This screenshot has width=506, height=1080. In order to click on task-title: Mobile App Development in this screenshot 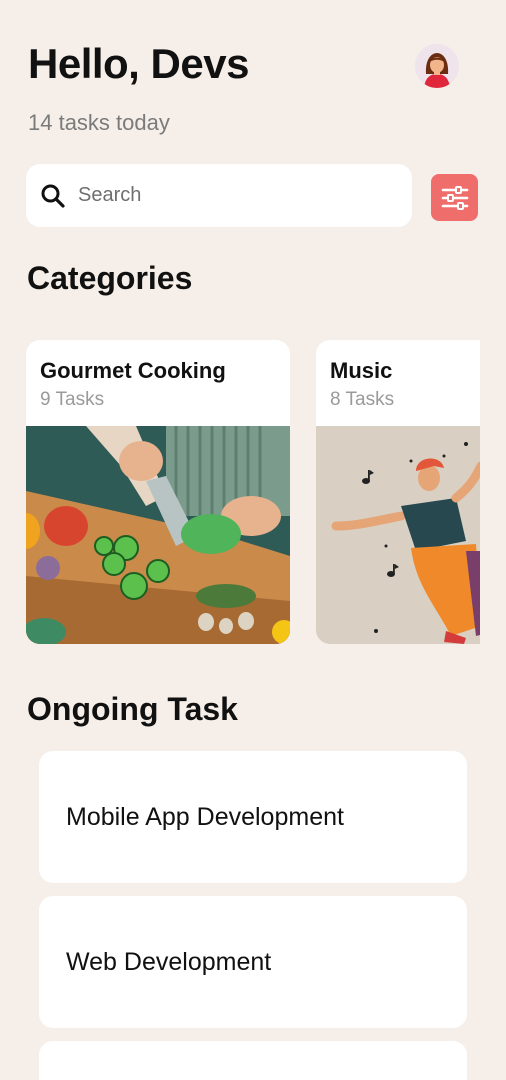, I will do `click(205, 817)`.